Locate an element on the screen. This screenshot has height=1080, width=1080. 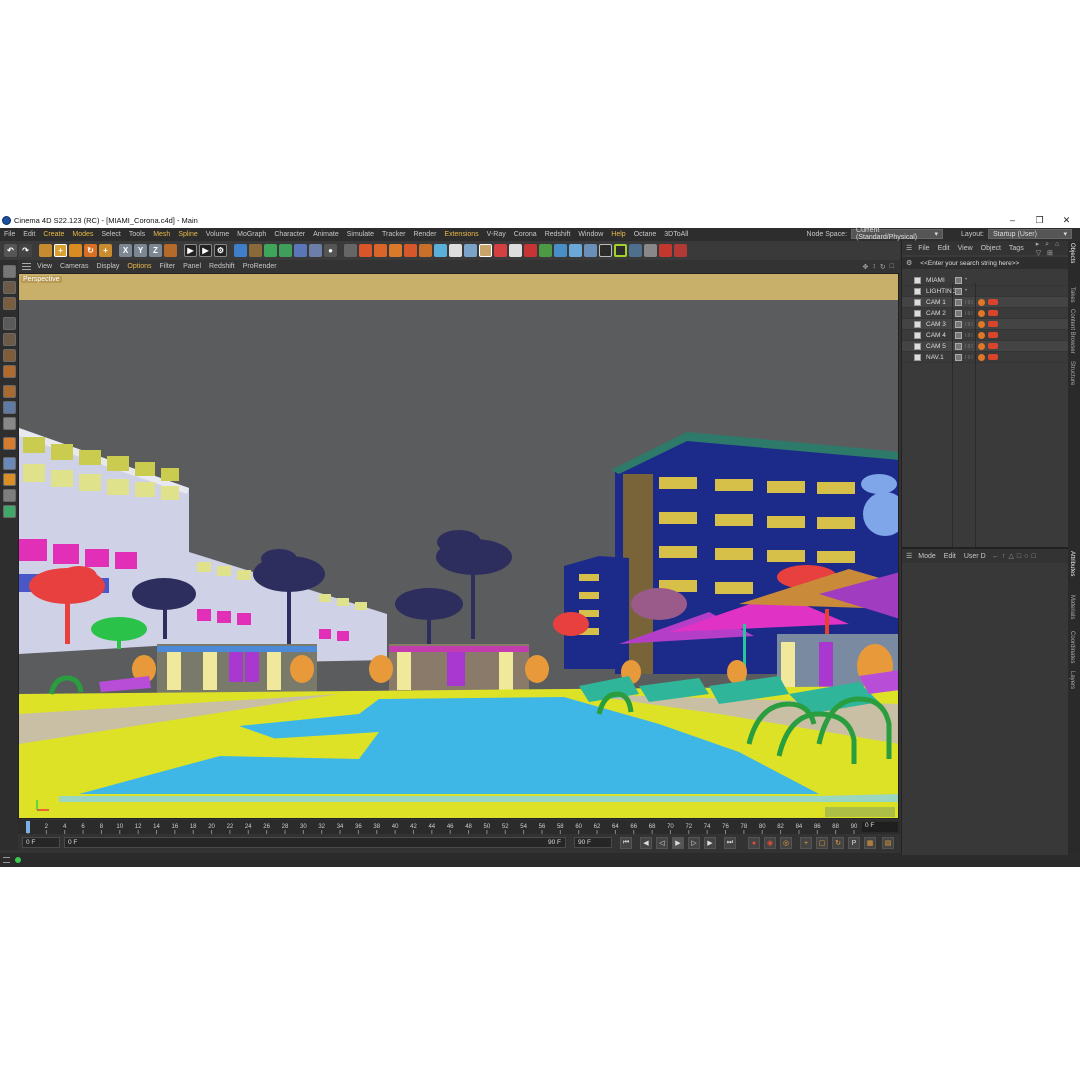
menu-file: File is located at coordinates (9, 234).